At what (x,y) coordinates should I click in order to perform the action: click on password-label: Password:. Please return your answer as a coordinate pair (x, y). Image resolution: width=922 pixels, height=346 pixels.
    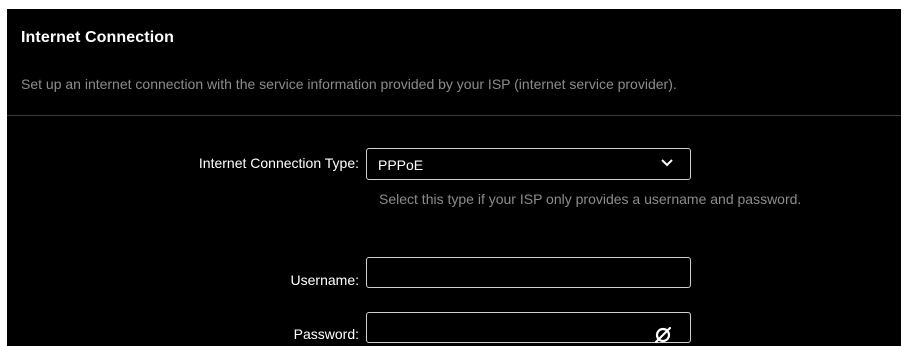
    Looking at the image, I should click on (326, 334).